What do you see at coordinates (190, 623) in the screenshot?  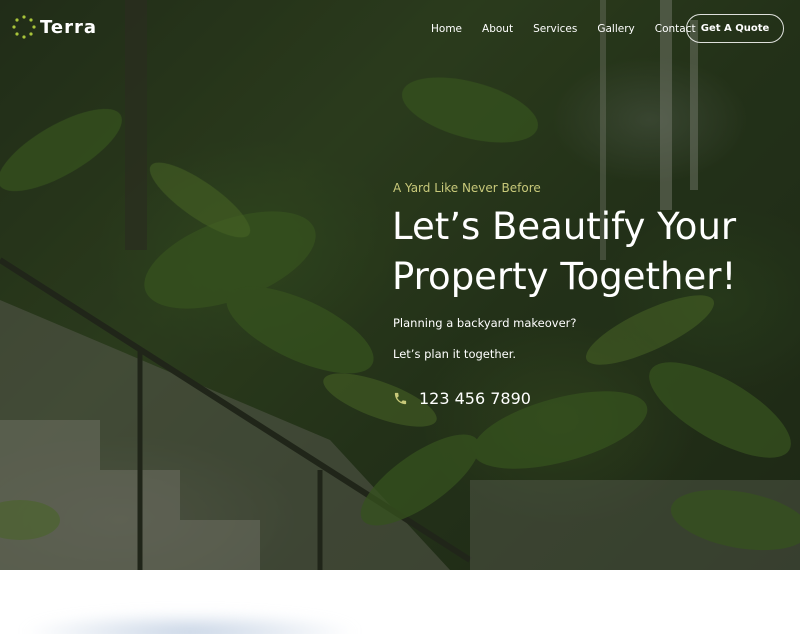 I see `next-section-image-peek` at bounding box center [190, 623].